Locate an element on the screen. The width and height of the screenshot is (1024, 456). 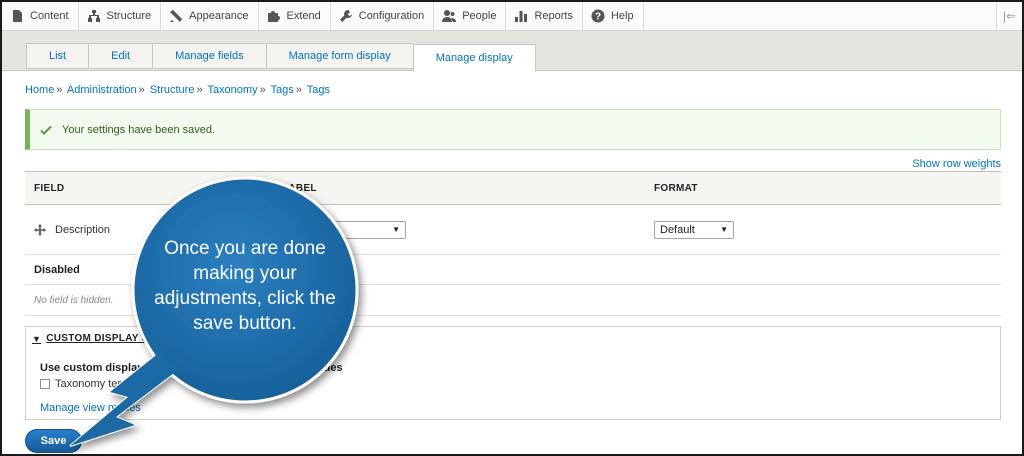
breadcrumb-tags: Tags is located at coordinates (282, 90).